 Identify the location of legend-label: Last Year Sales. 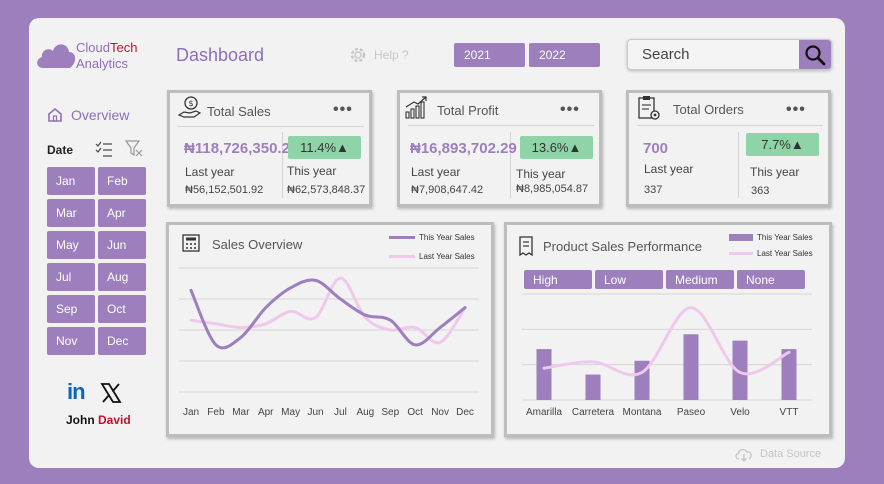
(785, 253).